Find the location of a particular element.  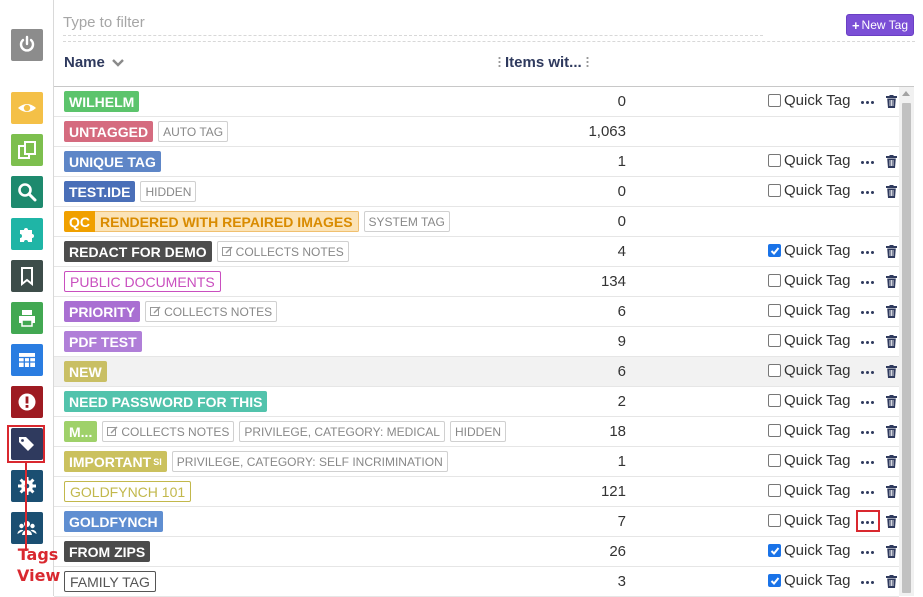

tag-label: PUBLIC DOCUMENTS is located at coordinates (142, 281).